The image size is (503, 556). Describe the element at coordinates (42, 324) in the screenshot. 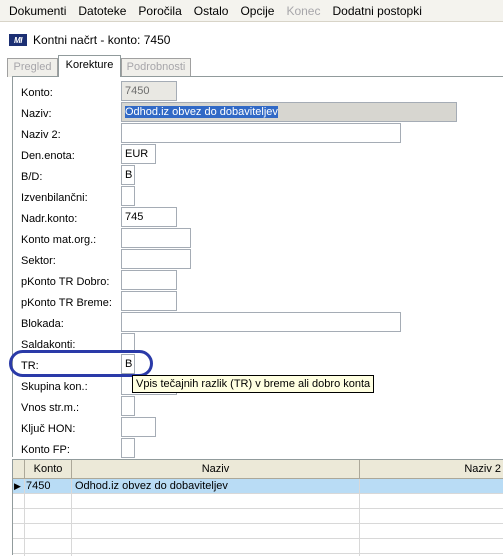

I see `label-blokada: Blokada:` at that location.